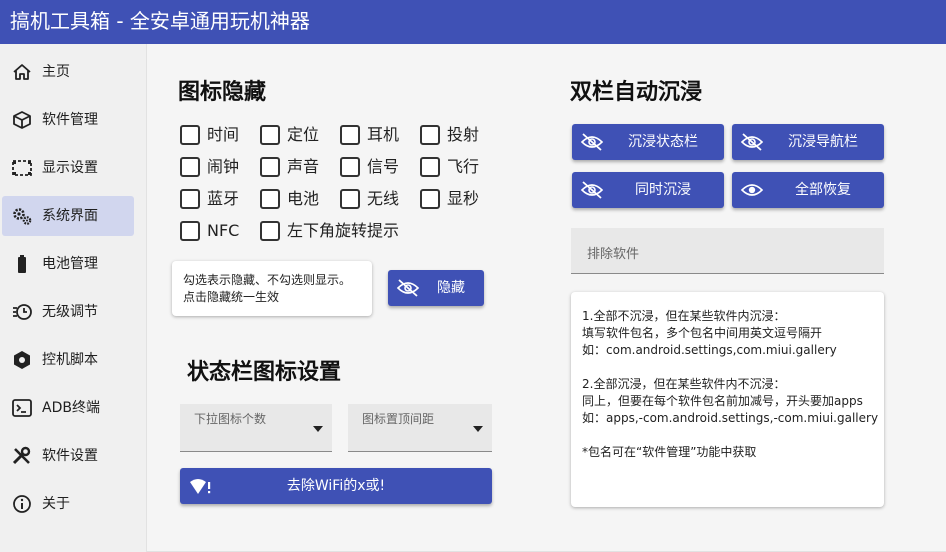 Image resolution: width=946 pixels, height=552 pixels. I want to click on checkbox-label: 耳机, so click(383, 134).